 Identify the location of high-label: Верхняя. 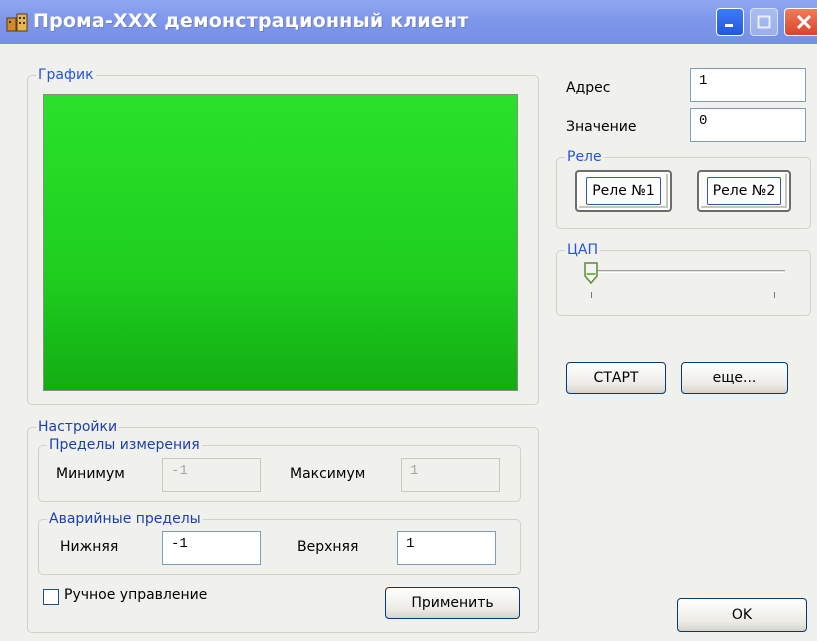
(328, 547).